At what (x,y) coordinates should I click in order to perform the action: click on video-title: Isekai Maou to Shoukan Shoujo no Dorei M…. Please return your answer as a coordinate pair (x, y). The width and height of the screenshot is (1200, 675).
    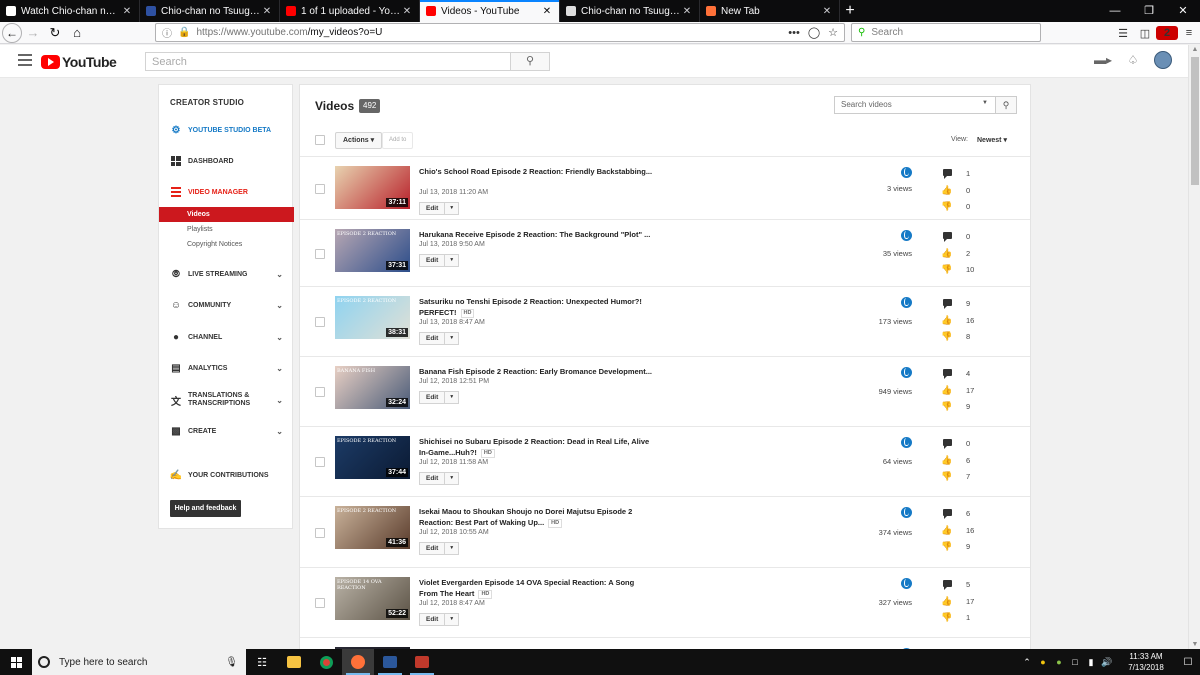
    Looking at the image, I should click on (536, 517).